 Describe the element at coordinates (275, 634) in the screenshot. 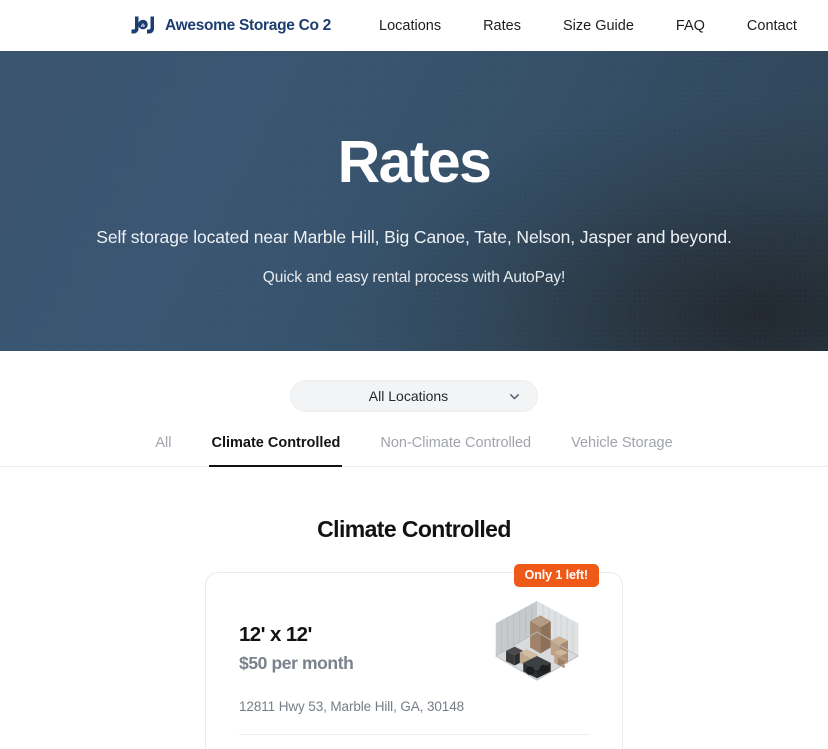

I see `unit-size: 12' x 12'` at that location.